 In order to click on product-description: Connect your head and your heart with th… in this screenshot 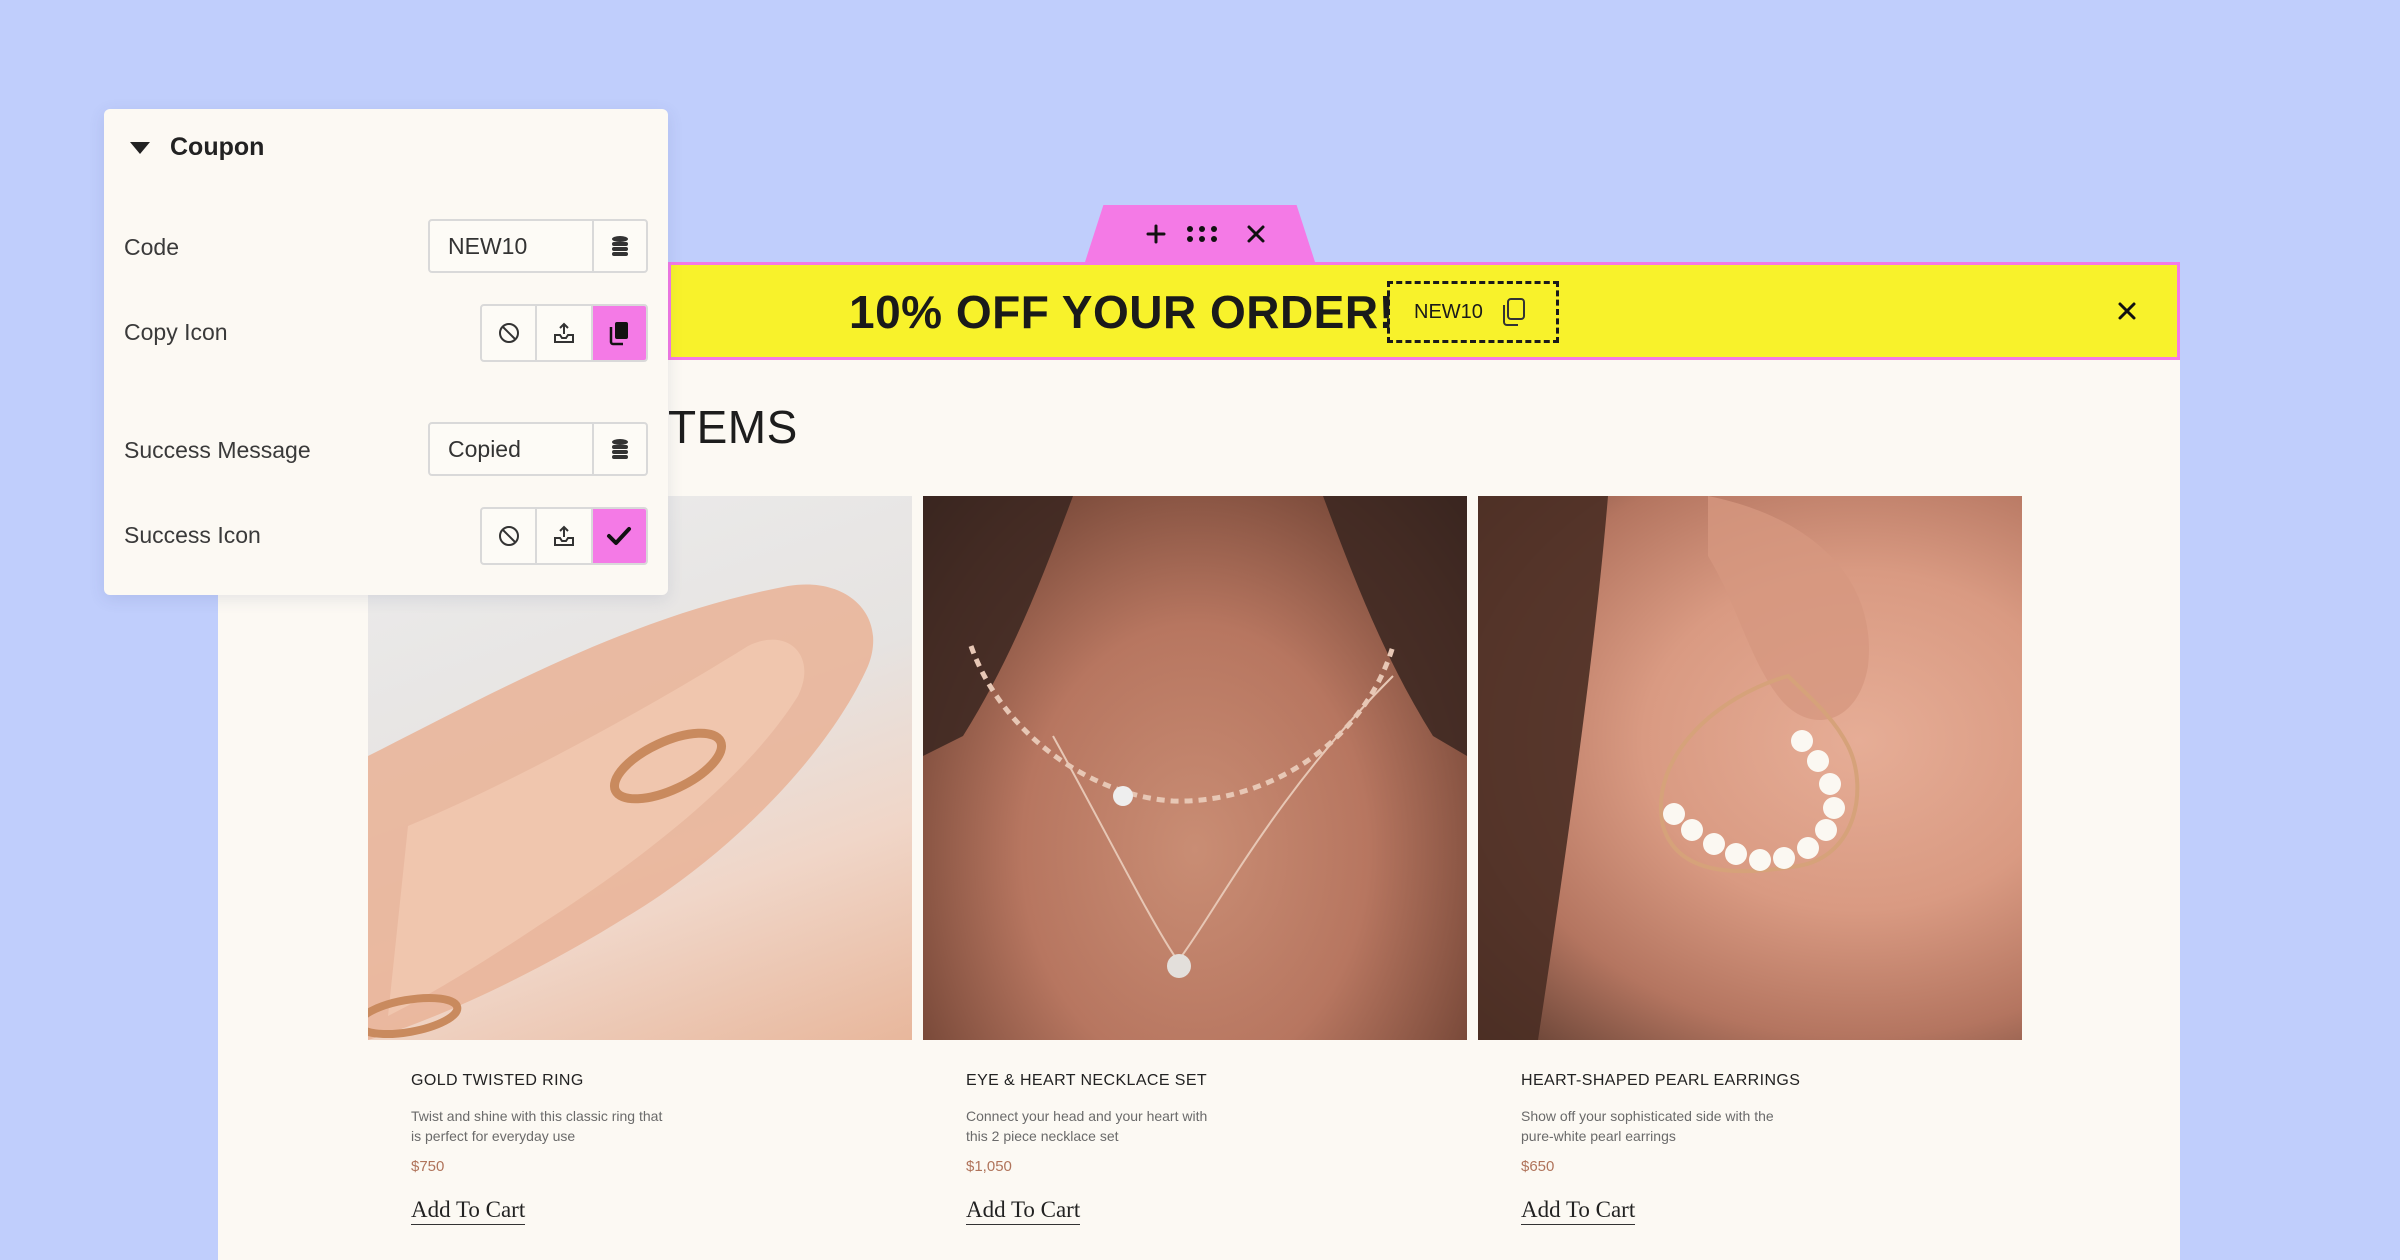, I will do `click(1087, 1126)`.